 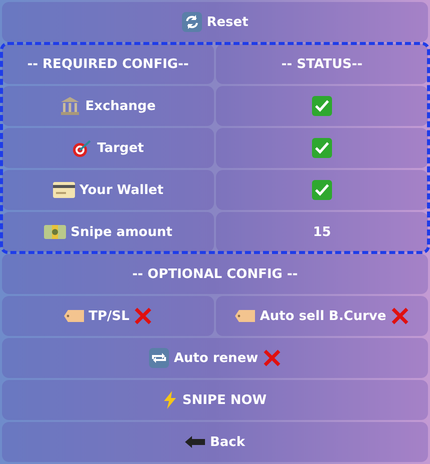 I want to click on dart-target-icon, so click(x=82, y=148).